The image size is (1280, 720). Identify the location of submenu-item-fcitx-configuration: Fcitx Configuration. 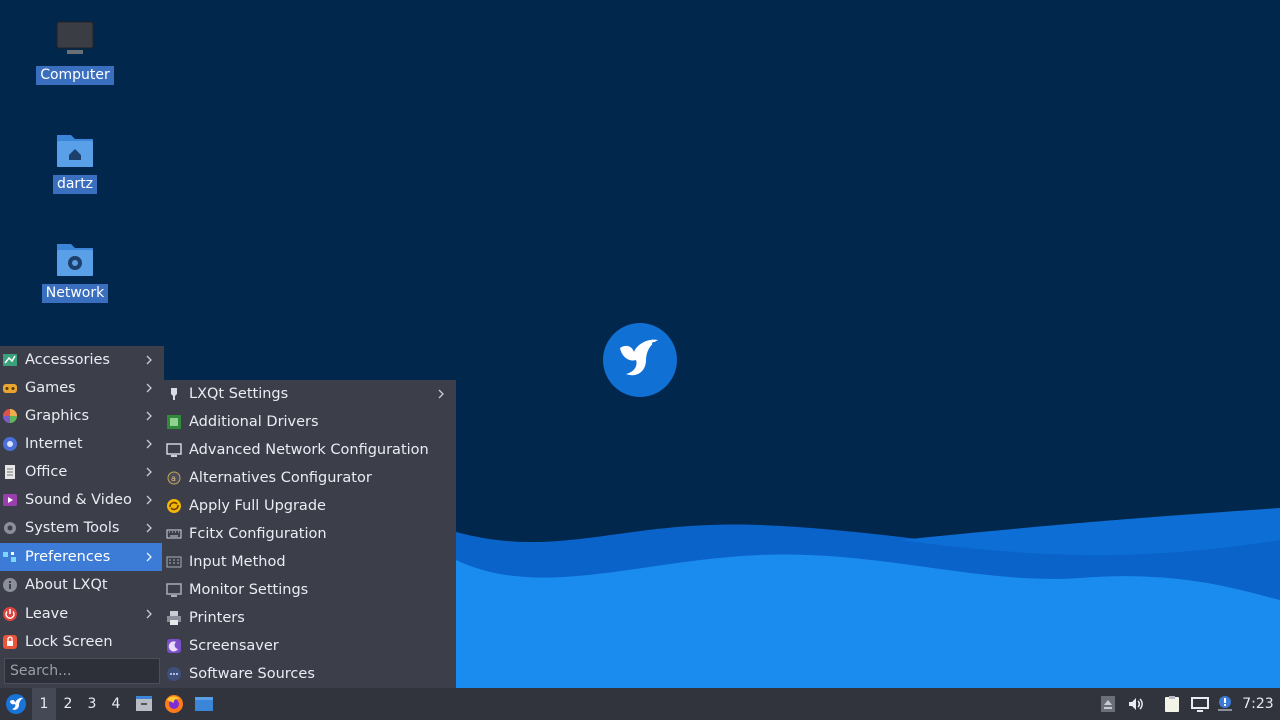
(309, 534).